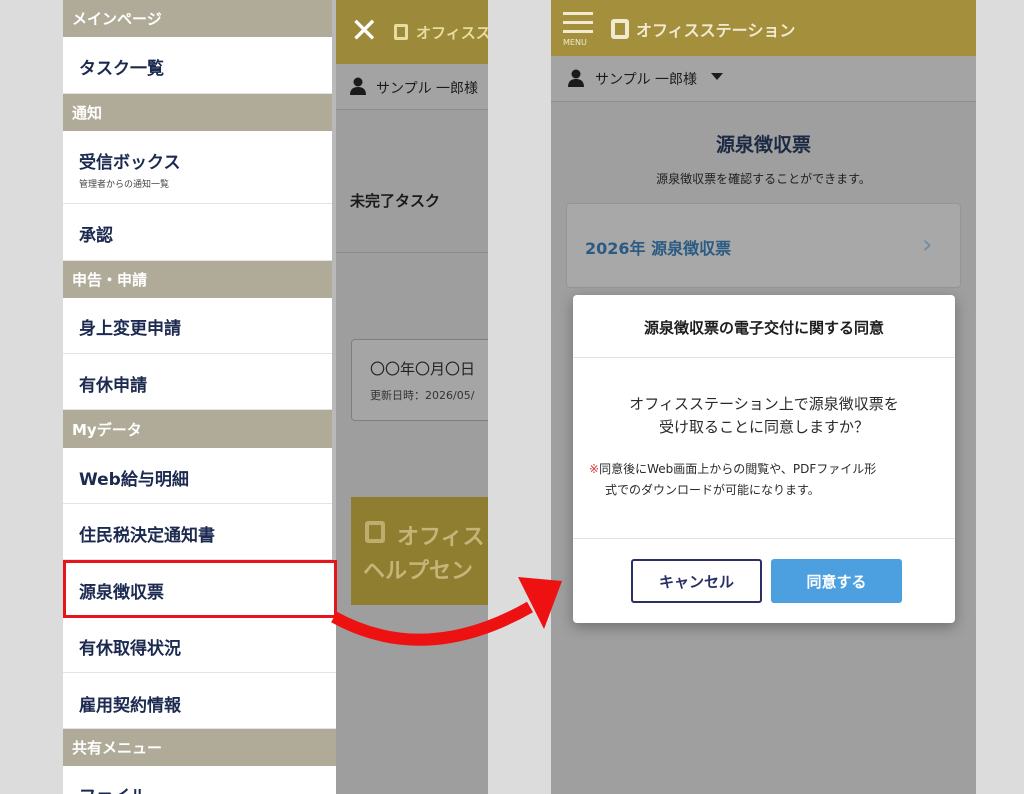  I want to click on task-card: 〇〇年〇月〇日 更新日時：2026/05/, so click(419, 380).